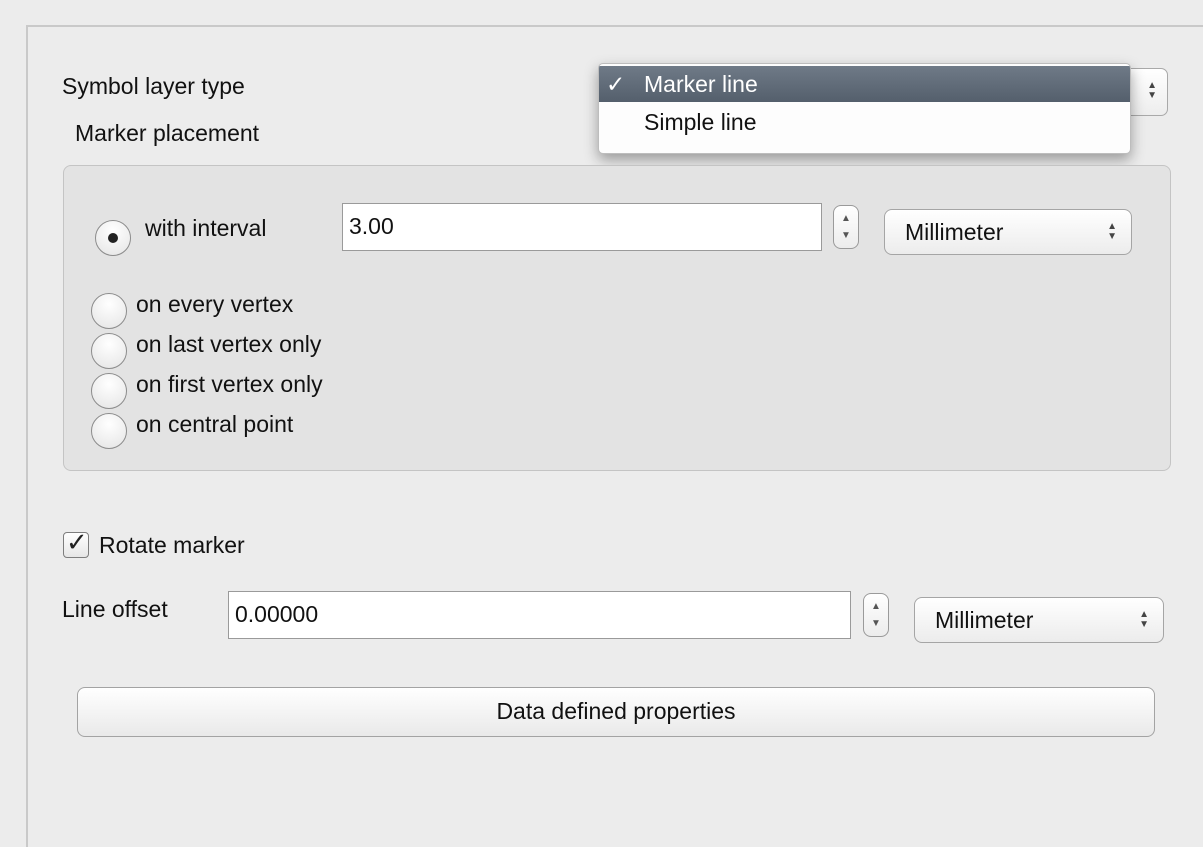 The height and width of the screenshot is (847, 1203). Describe the element at coordinates (153, 86) in the screenshot. I see `symbol-layer-type-label: Symbol layer type` at that location.